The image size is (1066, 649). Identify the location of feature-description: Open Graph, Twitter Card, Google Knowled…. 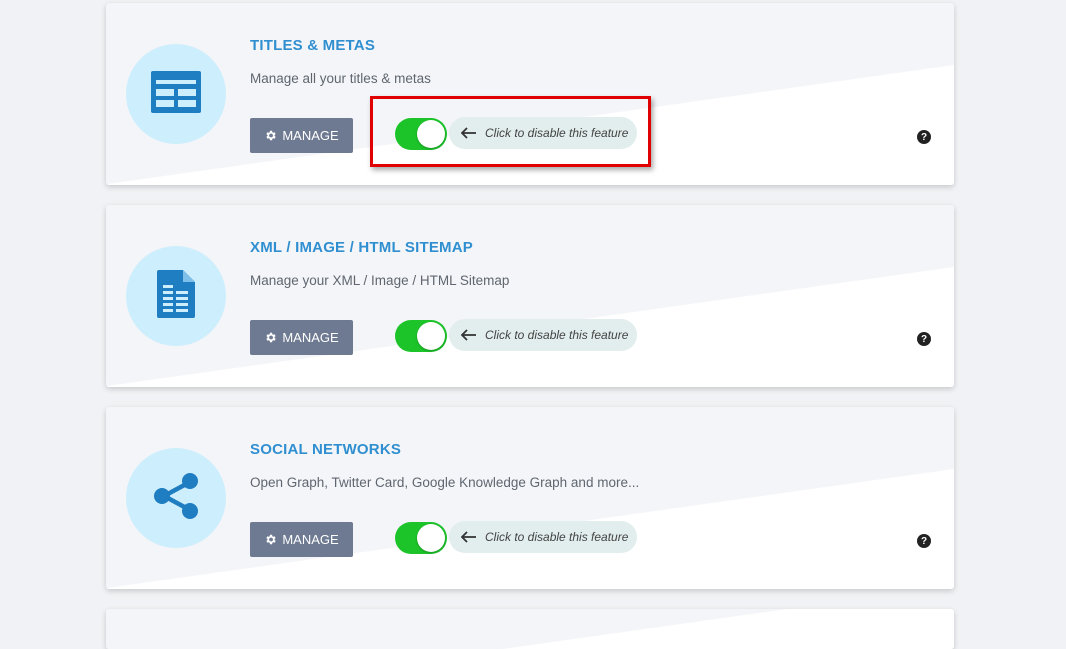
(445, 482).